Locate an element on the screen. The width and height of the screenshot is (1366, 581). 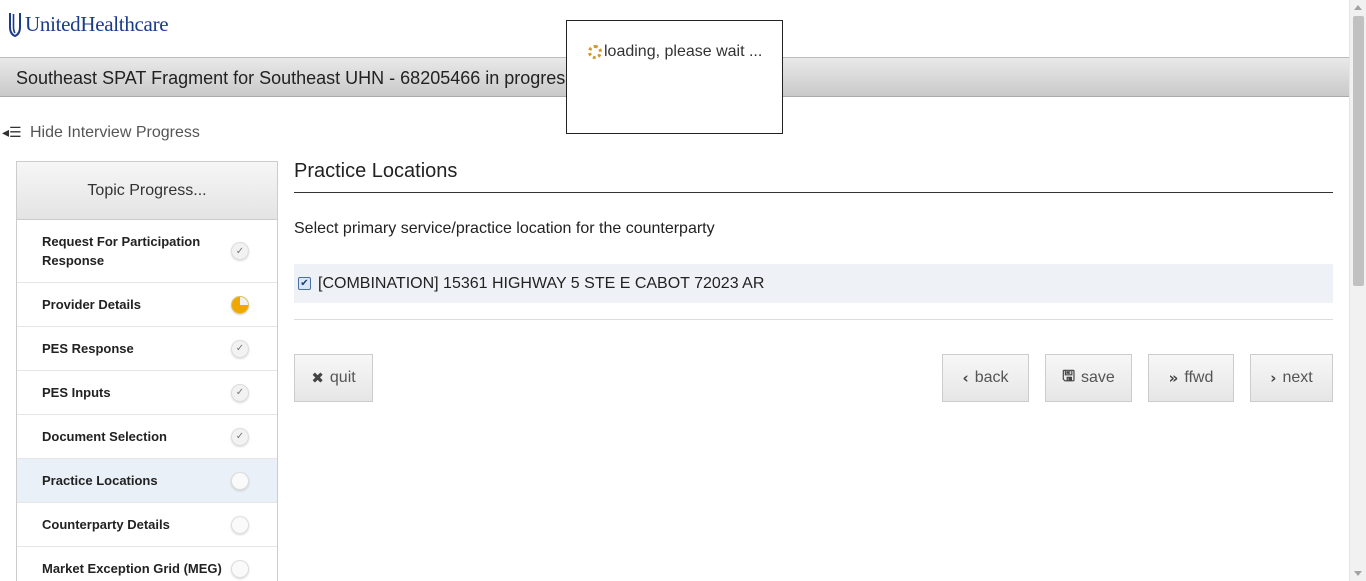
topic-item-document-selection: Document Selection ✓ is located at coordinates (147, 437).